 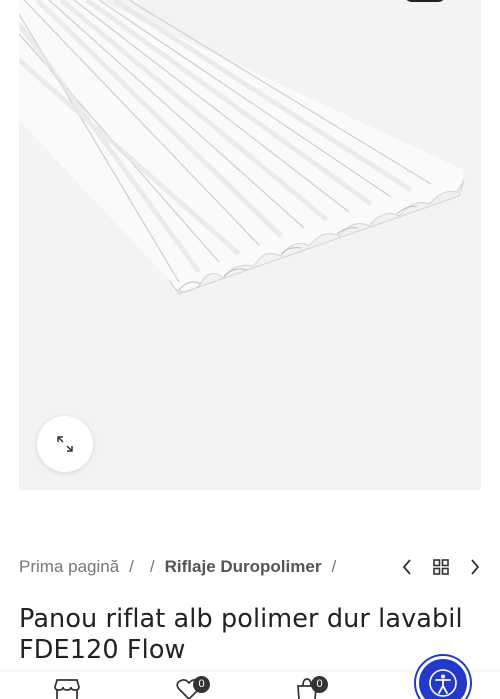 I want to click on shop-button, so click(x=67, y=688).